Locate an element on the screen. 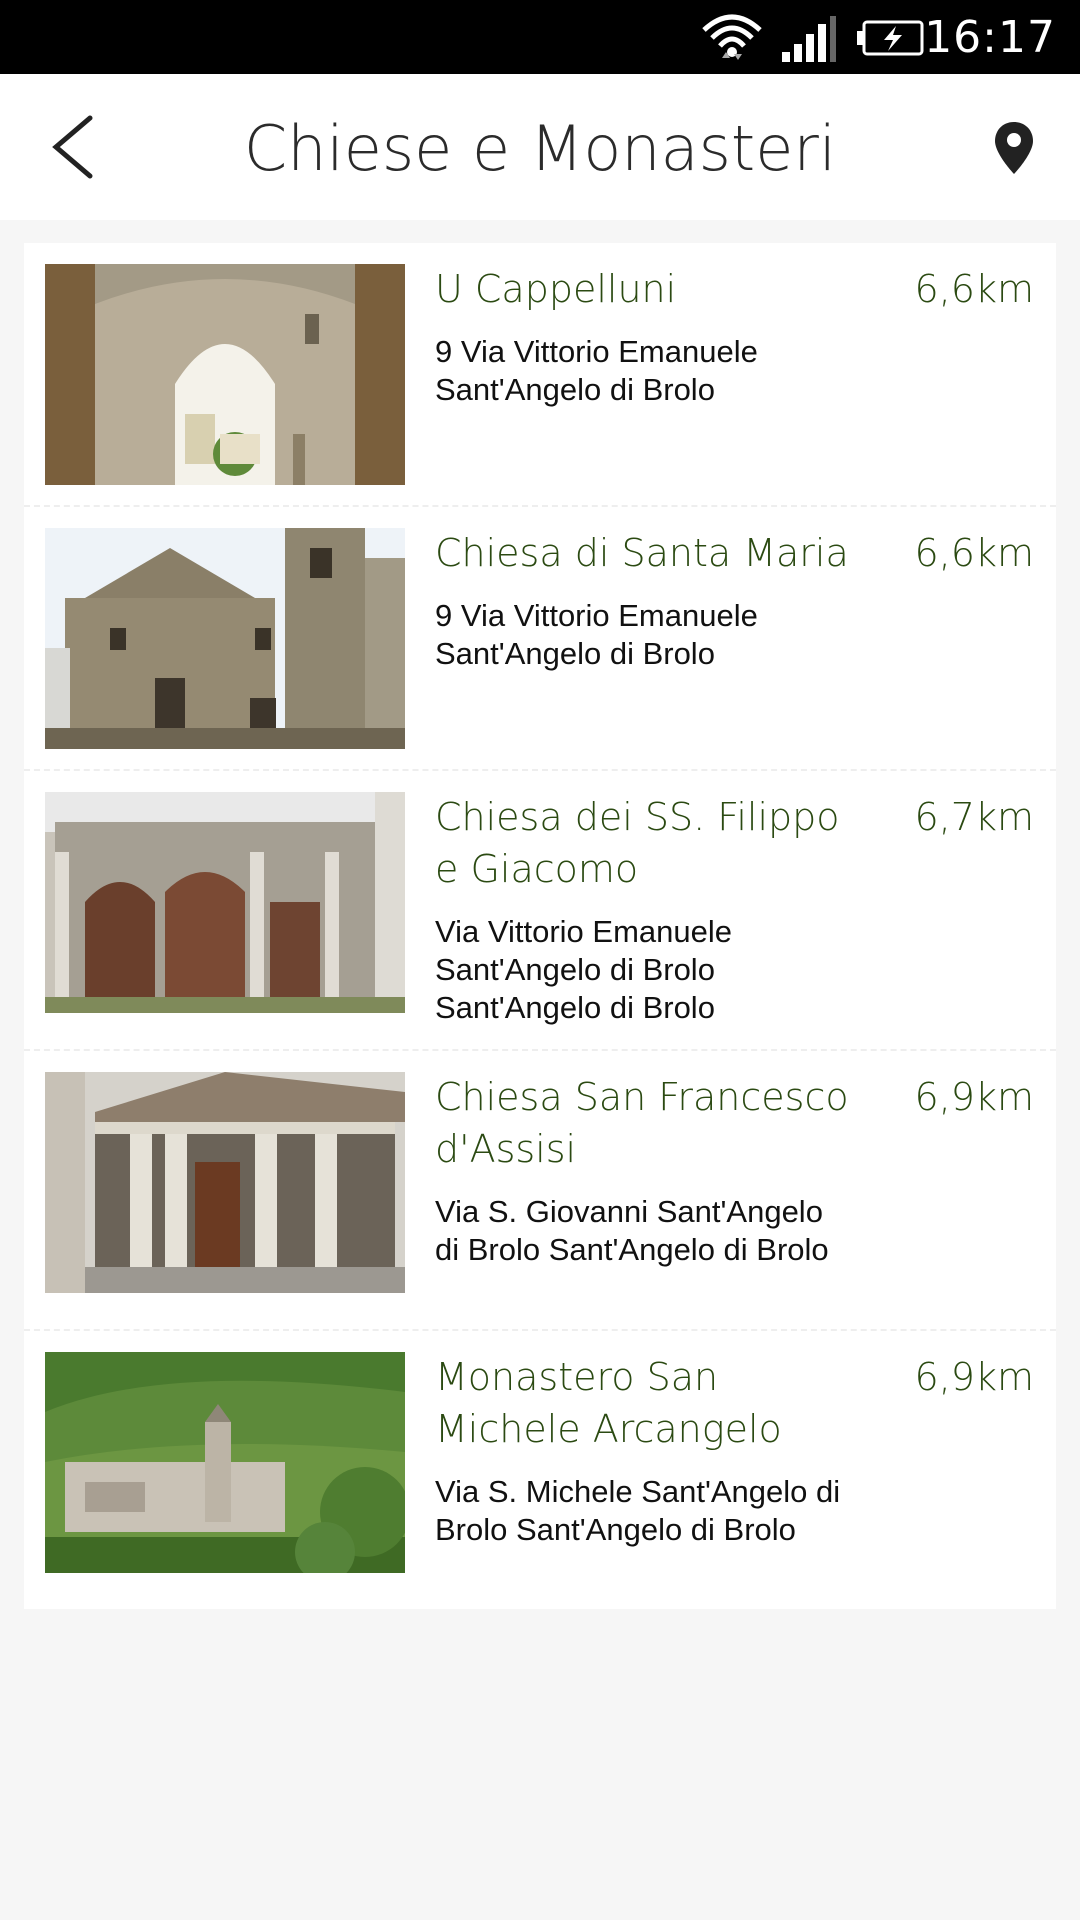  place-name: U Cappelluni is located at coordinates (556, 289).